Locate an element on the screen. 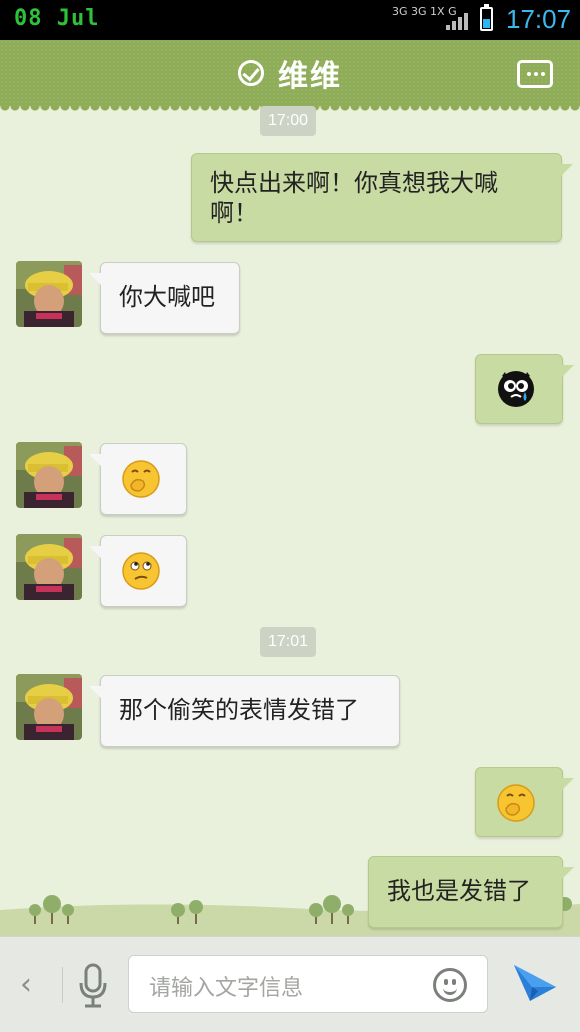 The width and height of the screenshot is (580, 1032). send-icon is located at coordinates (535, 983).